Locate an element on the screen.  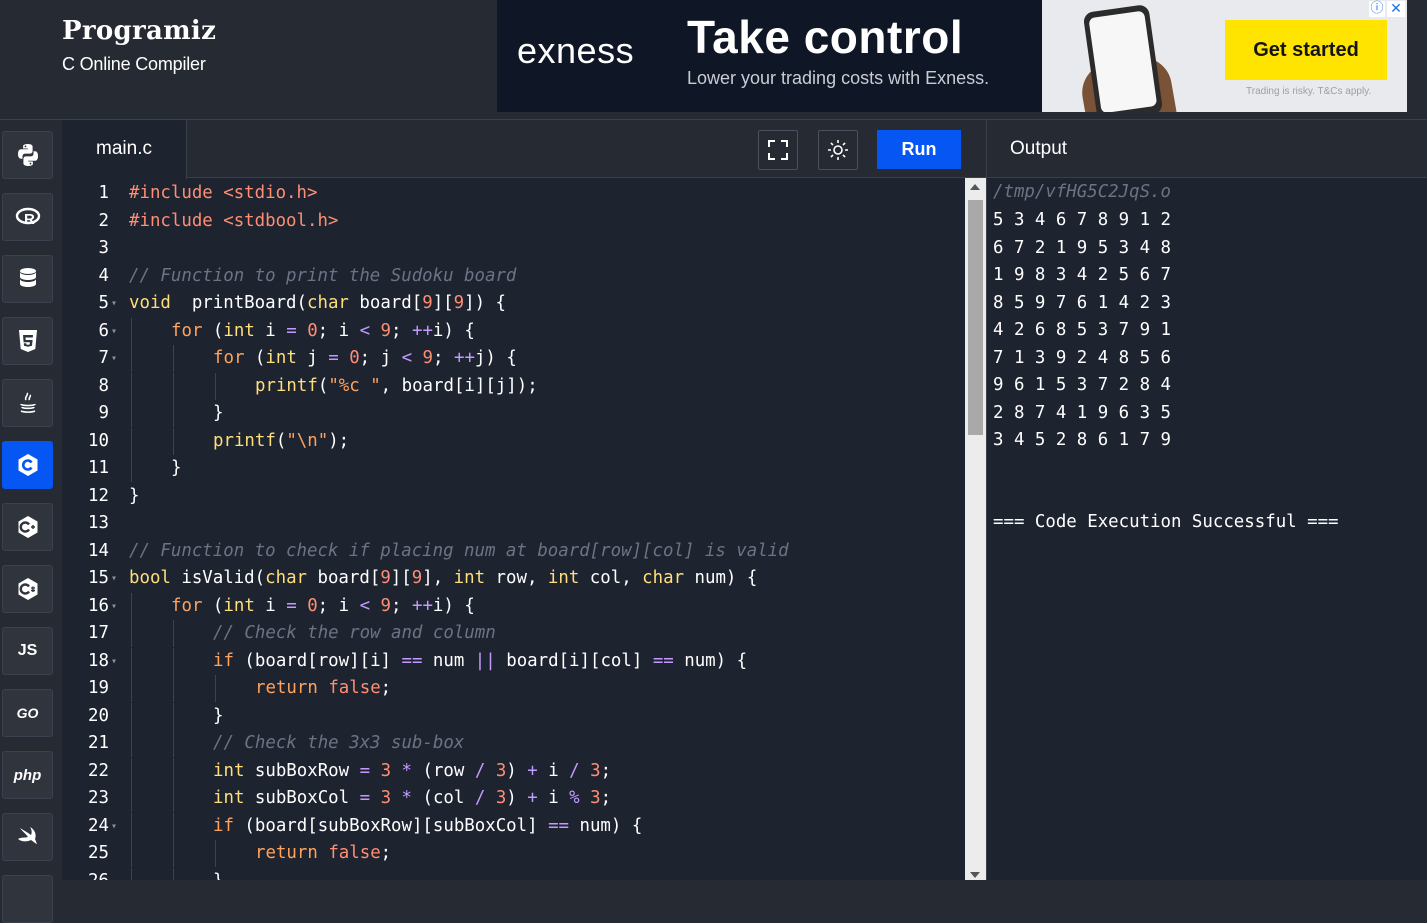
line-number: 26 is located at coordinates (85, 874).